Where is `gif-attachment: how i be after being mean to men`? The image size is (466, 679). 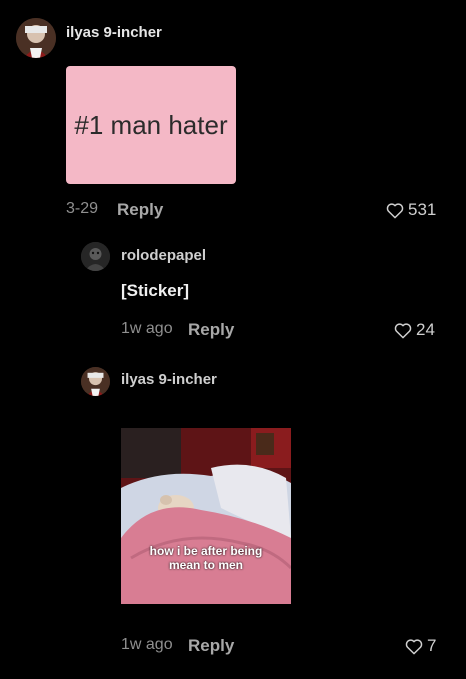
gif-attachment: how i be after being mean to men is located at coordinates (206, 516).